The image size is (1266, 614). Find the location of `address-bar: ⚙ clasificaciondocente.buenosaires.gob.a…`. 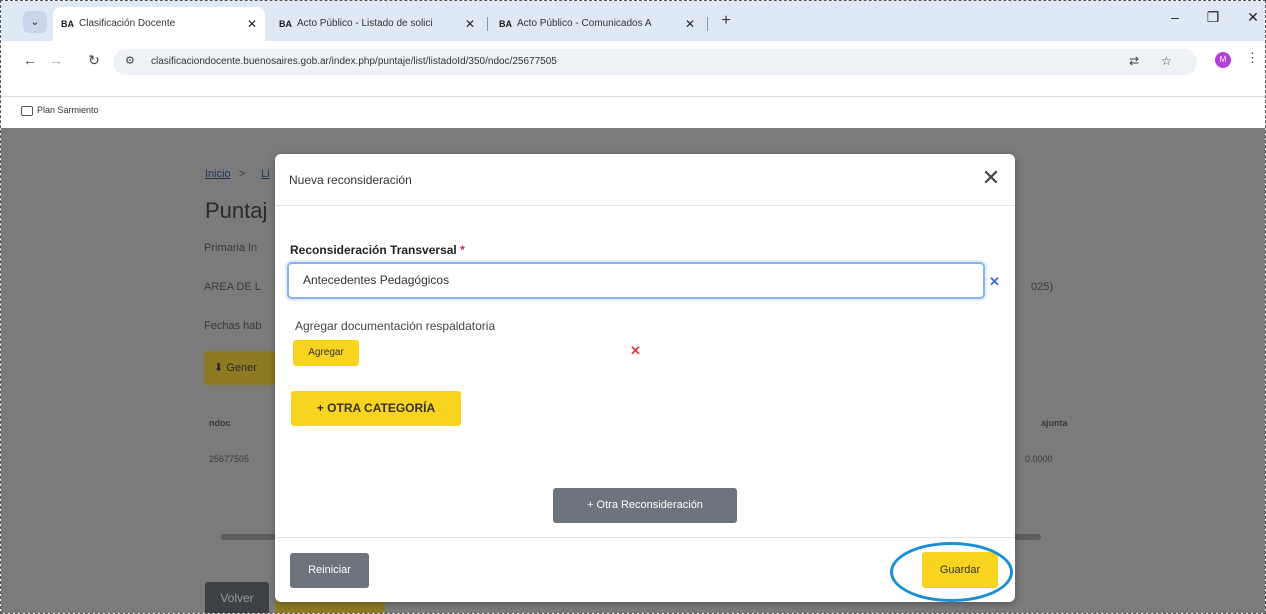

address-bar: ⚙ clasificaciondocente.buenosaires.gob.a… is located at coordinates (655, 62).